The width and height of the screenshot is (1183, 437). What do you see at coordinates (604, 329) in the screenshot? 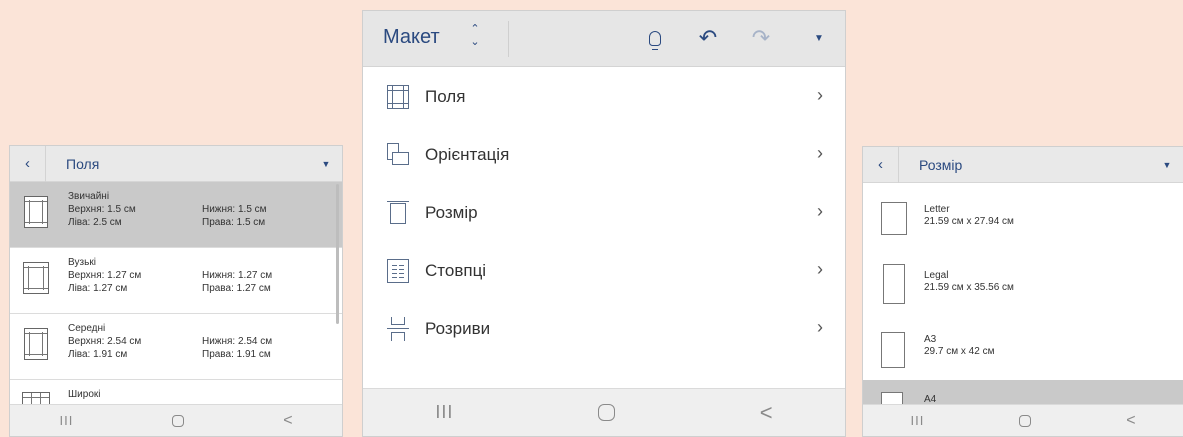
I see `menu-item-breaks: Розриви ›` at bounding box center [604, 329].